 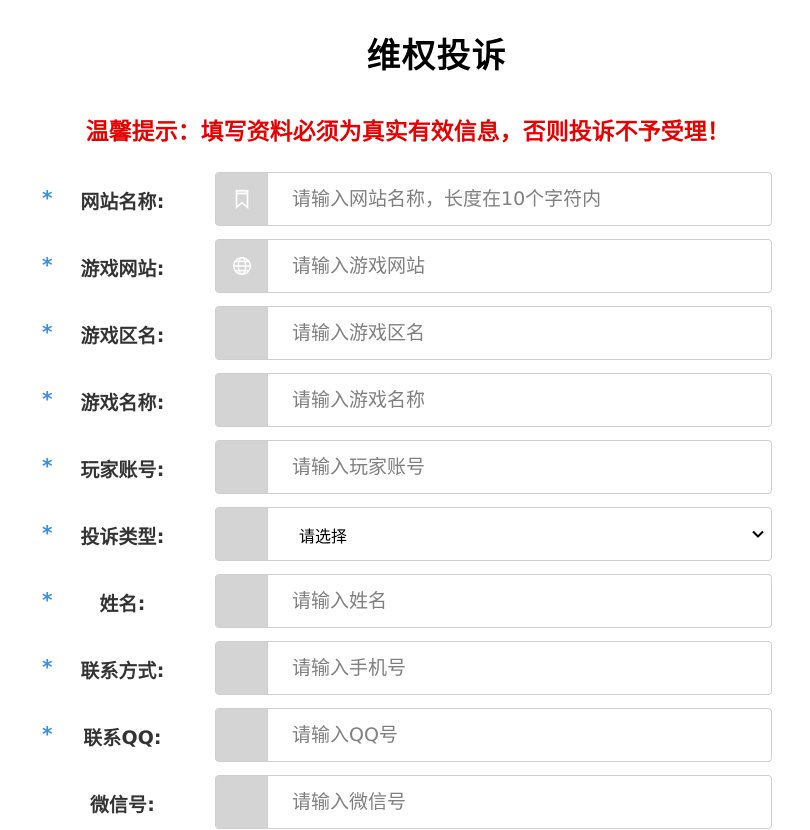 I want to click on globe-icon, so click(x=242, y=266).